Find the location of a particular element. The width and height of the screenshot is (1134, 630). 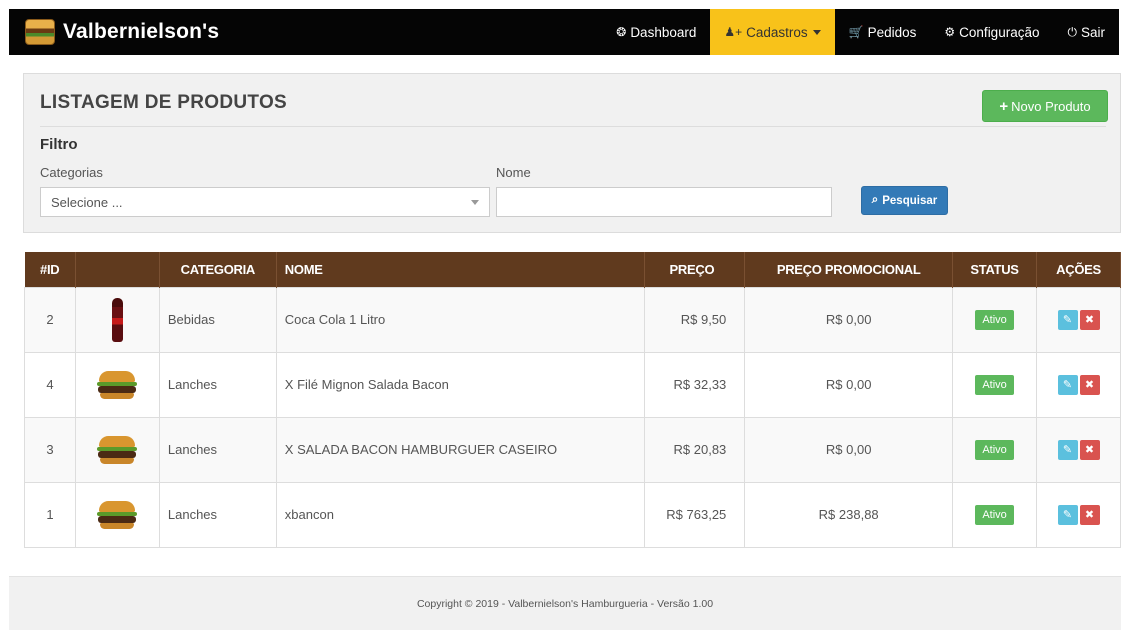

nav-item-cadastros: ♟+ Cadastros is located at coordinates (772, 32).